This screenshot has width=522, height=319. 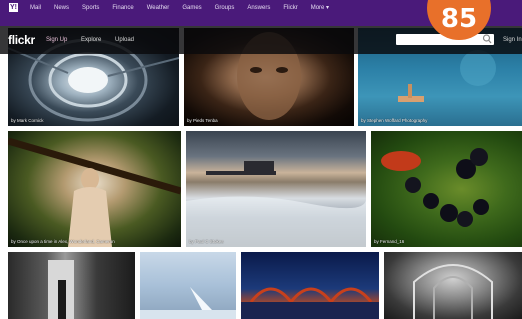 I want to click on photo-tile: by Paul C Stokes, so click(x=276, y=189).